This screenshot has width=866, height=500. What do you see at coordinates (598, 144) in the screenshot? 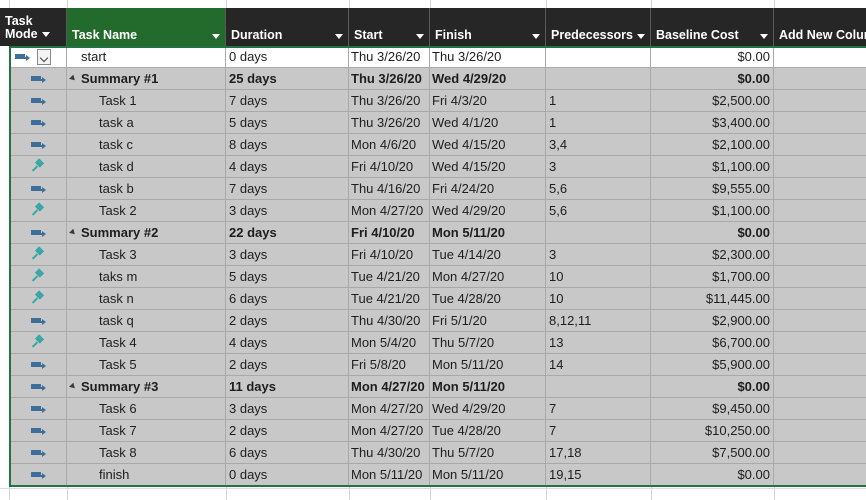
I see `predecessors-cell: 3,4` at bounding box center [598, 144].